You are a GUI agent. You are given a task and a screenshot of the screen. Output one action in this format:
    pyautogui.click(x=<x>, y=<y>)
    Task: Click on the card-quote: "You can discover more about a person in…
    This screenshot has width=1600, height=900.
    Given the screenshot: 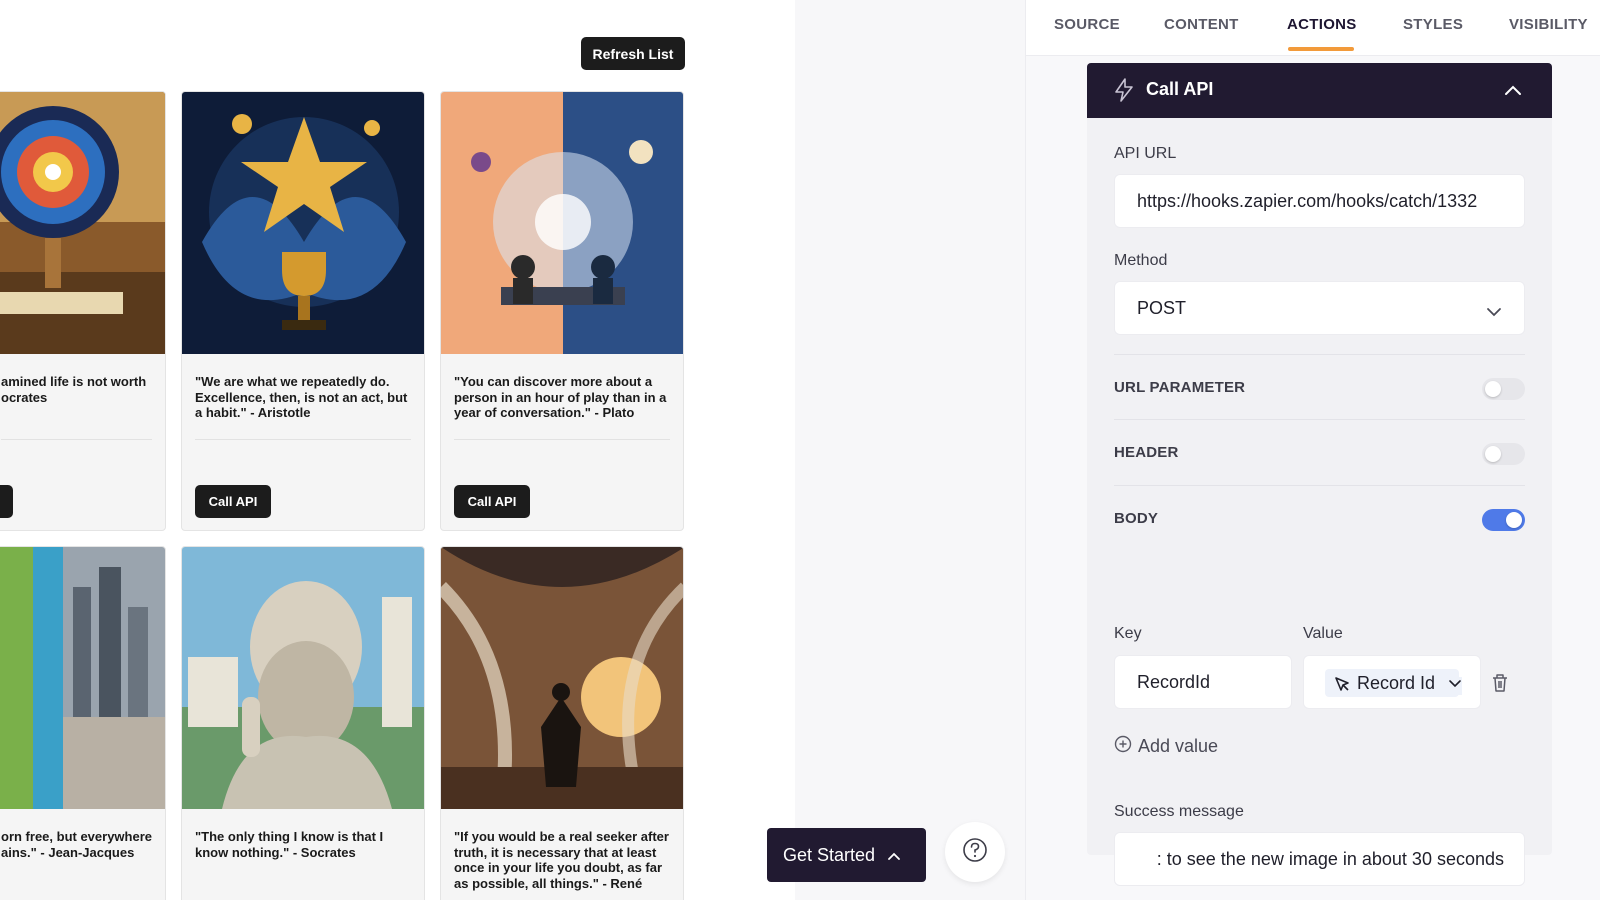 What is the action you would take?
    pyautogui.click(x=560, y=397)
    